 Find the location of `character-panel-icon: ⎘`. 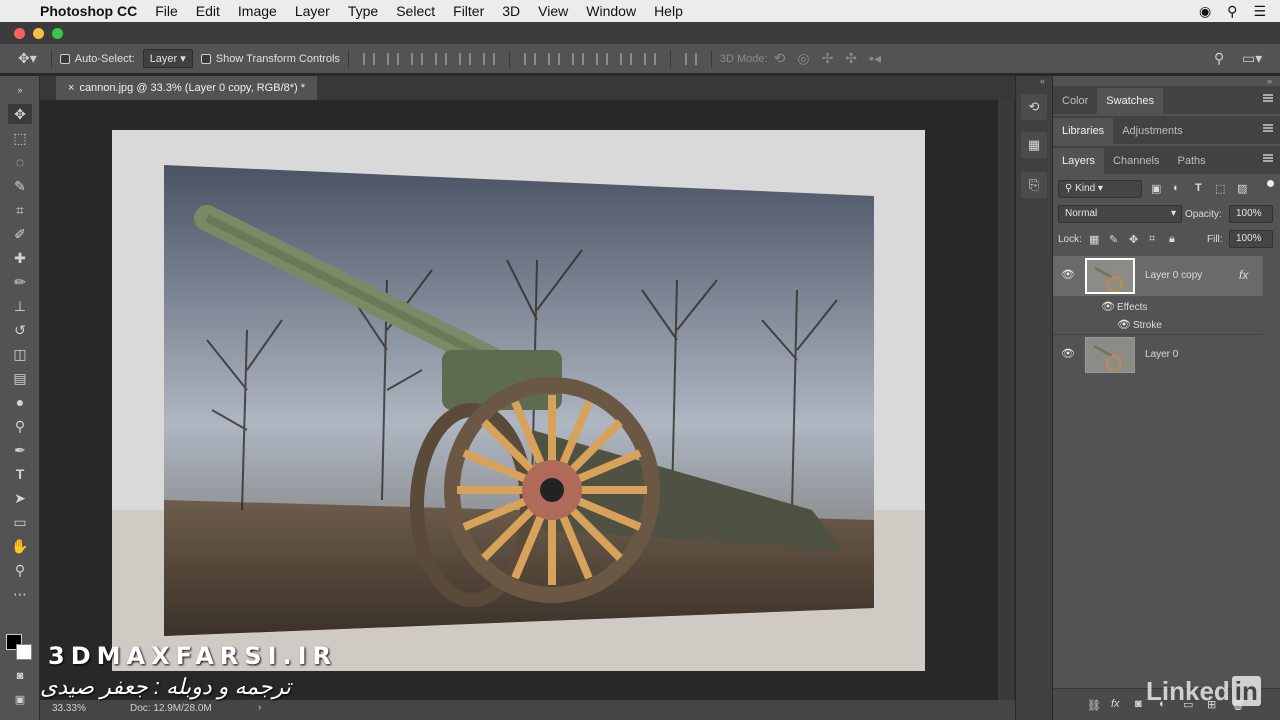

character-panel-icon: ⎘ is located at coordinates (1034, 185).